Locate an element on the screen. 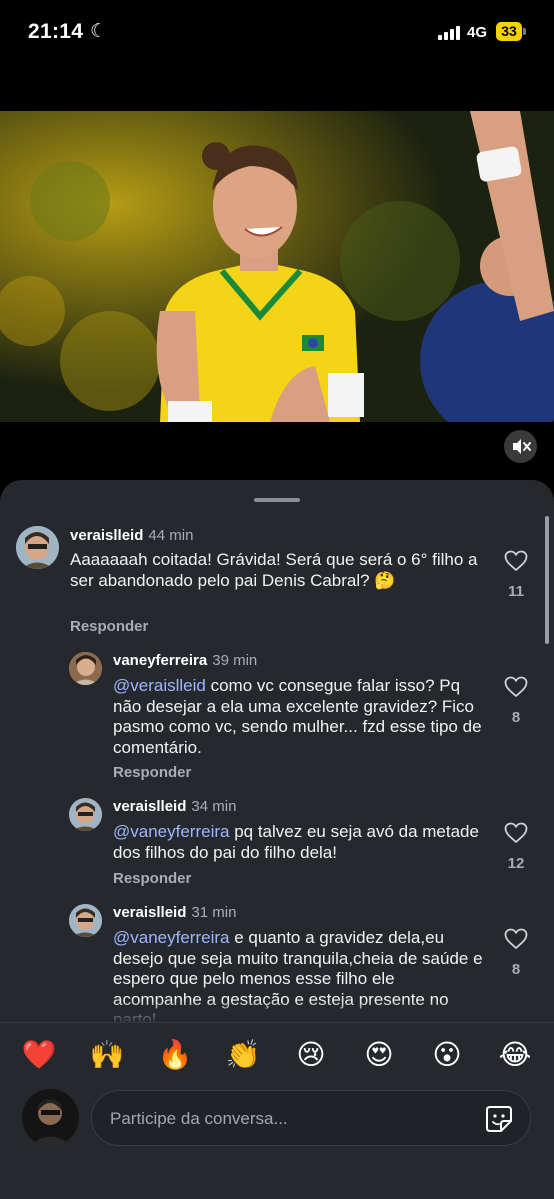 The image size is (554, 1199). moon-icon: ☾ is located at coordinates (99, 31).